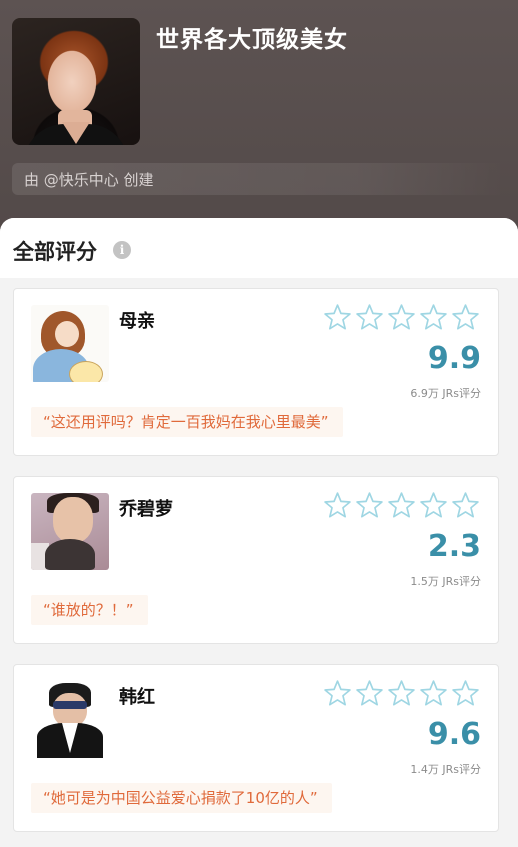 The image size is (518, 847). Describe the element at coordinates (252, 40) in the screenshot. I see `page-title: 世界各大顶级美女` at that location.